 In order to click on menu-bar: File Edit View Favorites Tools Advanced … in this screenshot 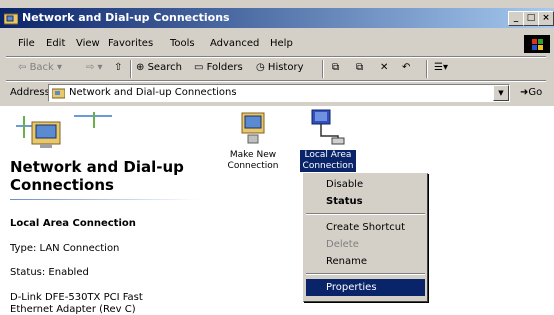, I will do `click(277, 44)`.